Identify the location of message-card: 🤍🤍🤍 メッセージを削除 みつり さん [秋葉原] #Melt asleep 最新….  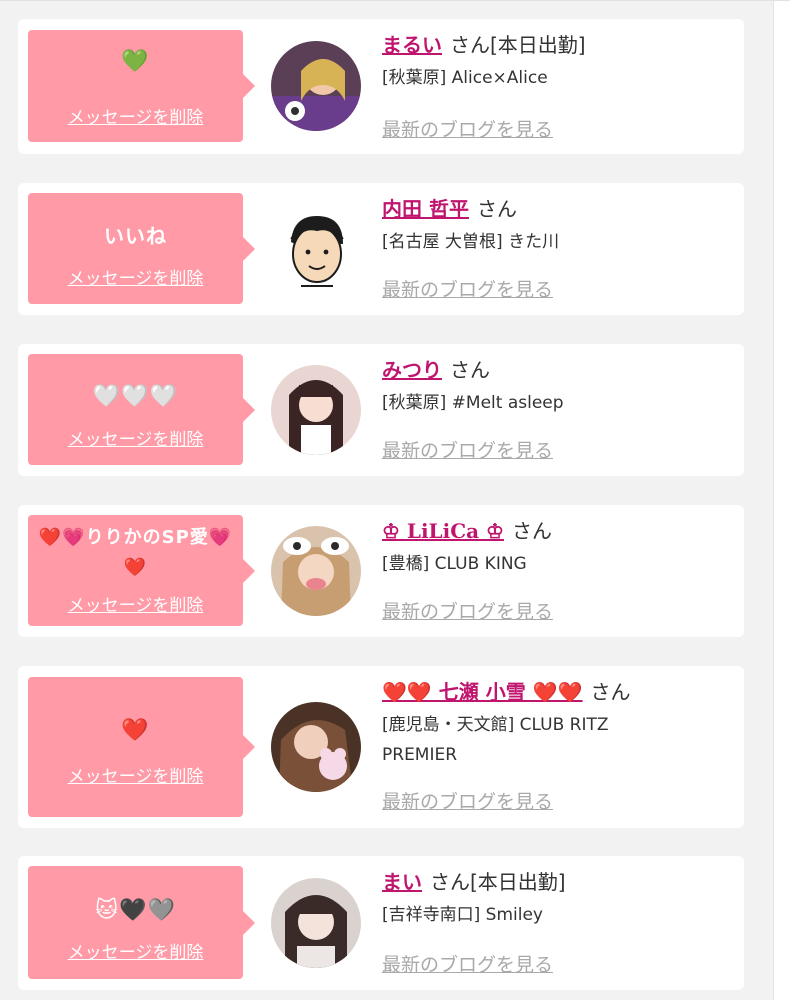
(381, 410).